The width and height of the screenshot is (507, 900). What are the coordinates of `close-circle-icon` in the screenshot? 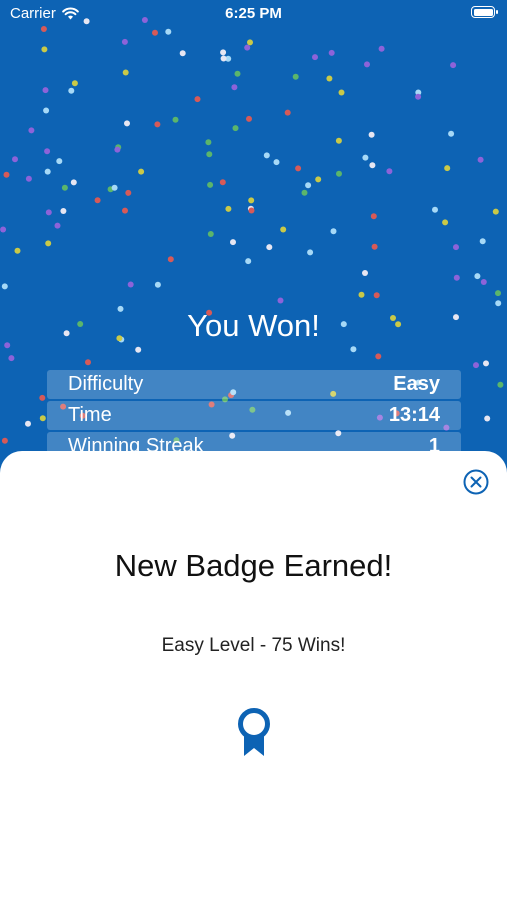 It's located at (476, 482).